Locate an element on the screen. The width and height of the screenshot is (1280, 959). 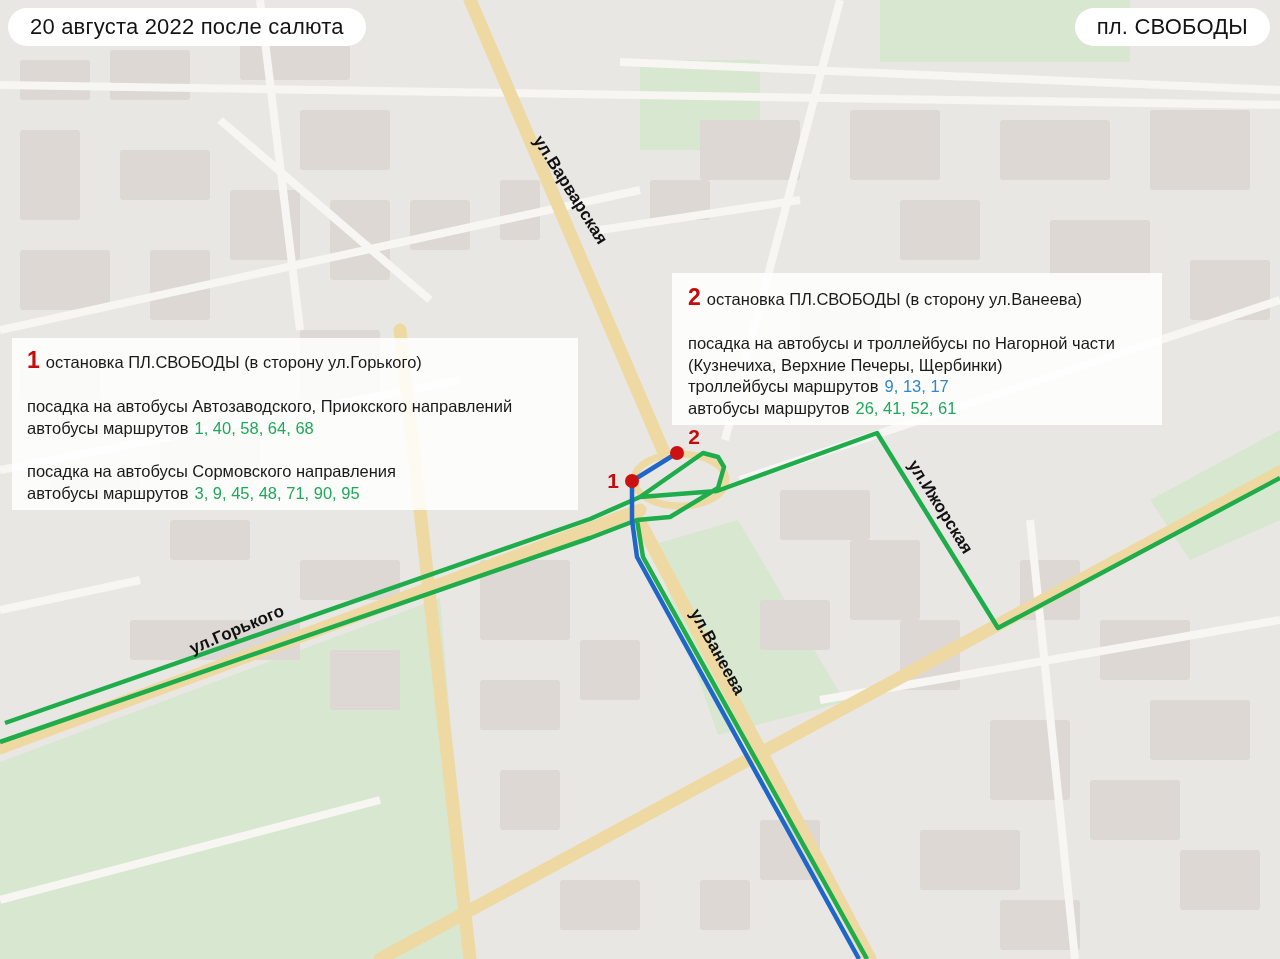
boarding-info: посадка на автобусы Сормовского направления is located at coordinates (212, 471).